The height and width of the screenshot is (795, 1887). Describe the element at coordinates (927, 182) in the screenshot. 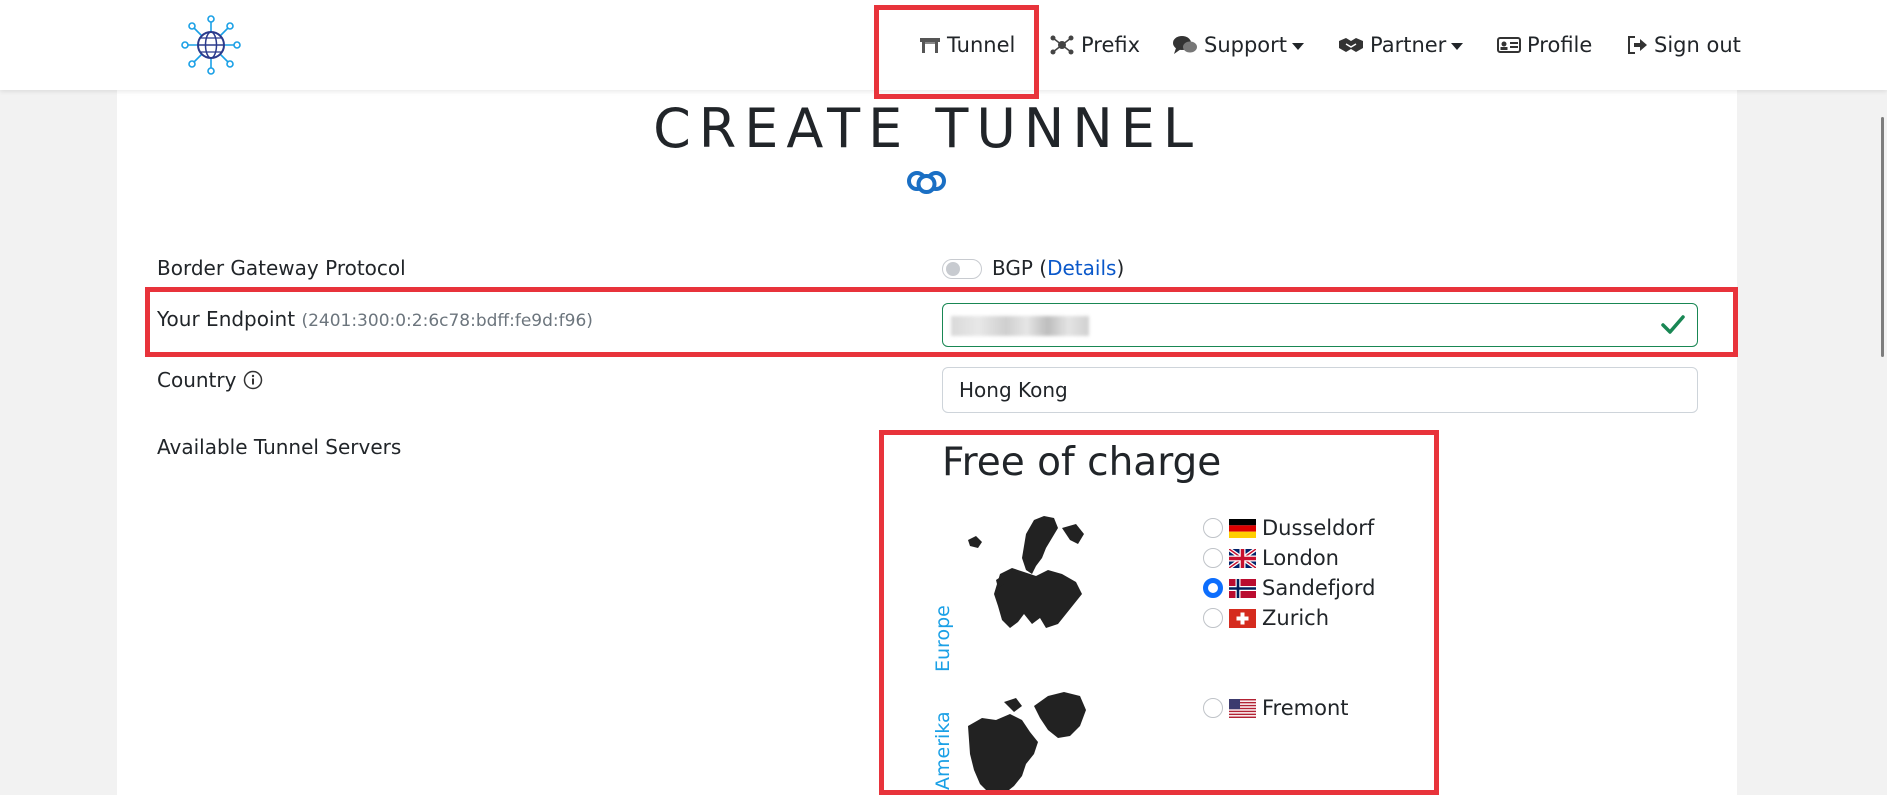

I see `title-divider-ornament` at that location.